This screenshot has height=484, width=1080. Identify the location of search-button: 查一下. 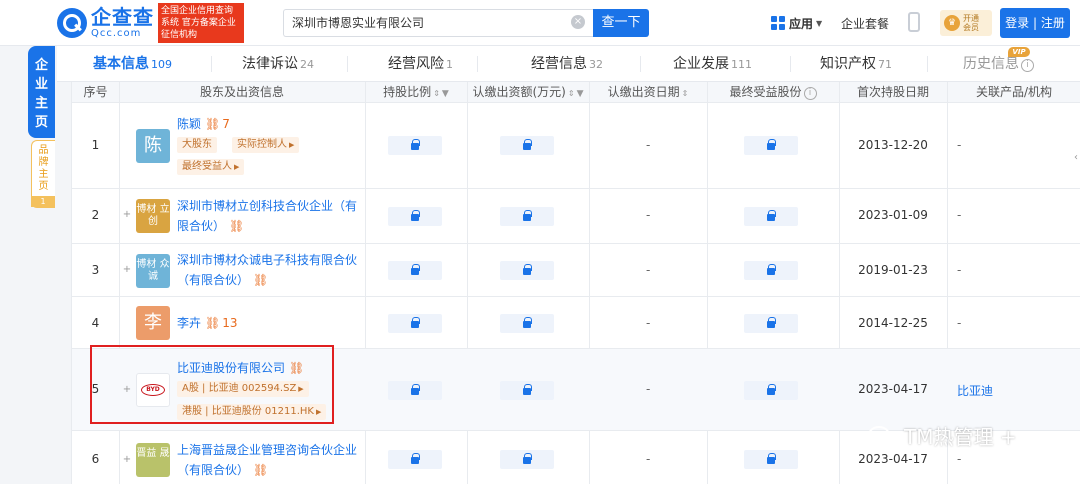
(621, 23).